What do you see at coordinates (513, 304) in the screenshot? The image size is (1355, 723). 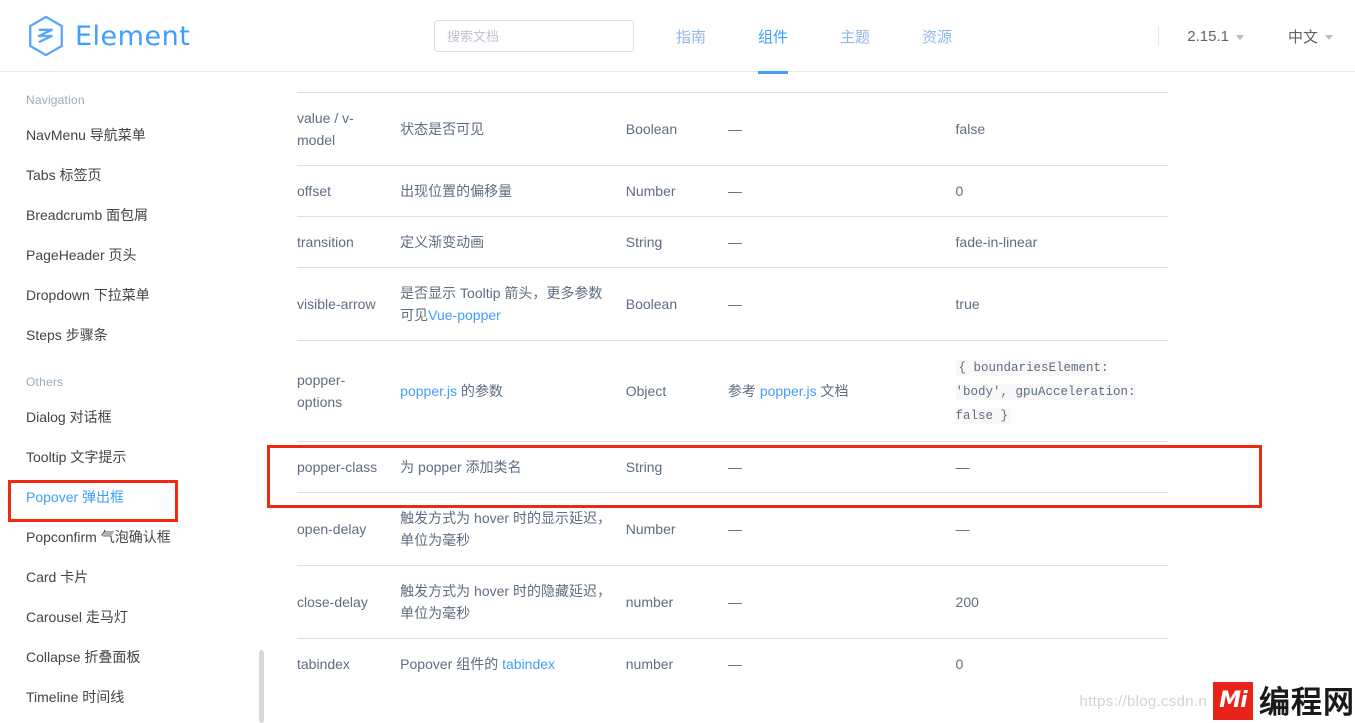 I see `cell-description: 是否显示 Tooltip 箭头，更多参数可见Vue-popper` at bounding box center [513, 304].